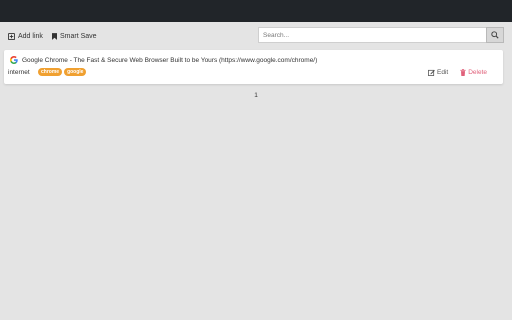  I want to click on link-actions: Edit Delete, so click(457, 72).